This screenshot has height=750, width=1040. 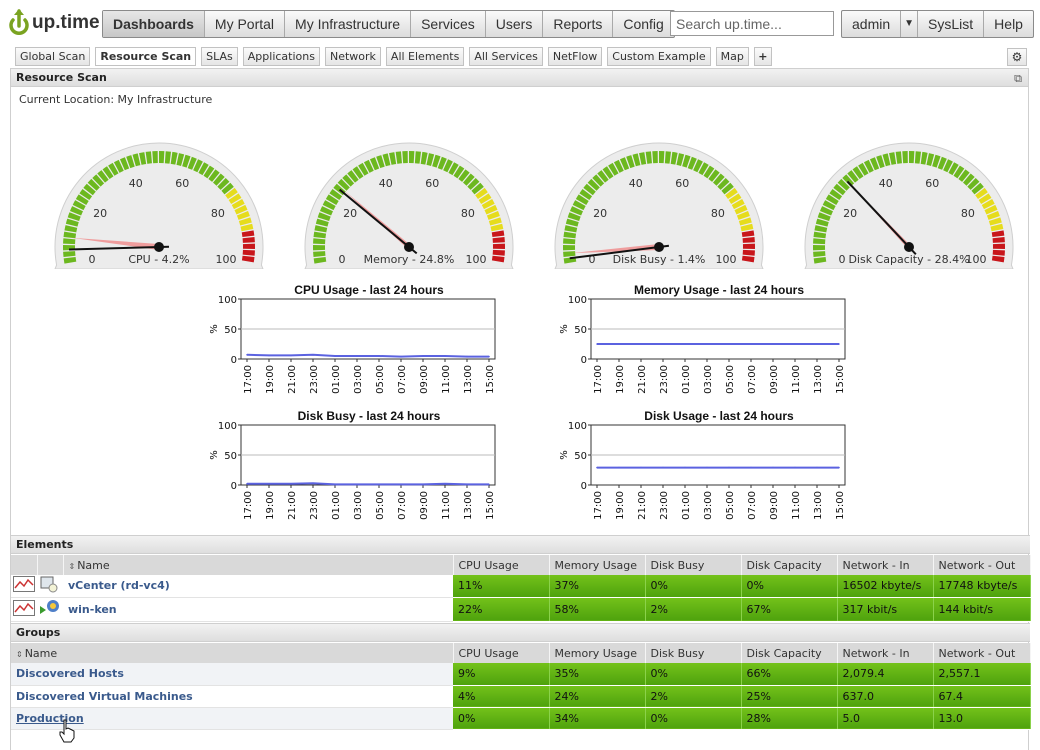 What do you see at coordinates (659, 206) in the screenshot?
I see `gauge-dial: 02040 6080100Disk Busy - 1.4%` at bounding box center [659, 206].